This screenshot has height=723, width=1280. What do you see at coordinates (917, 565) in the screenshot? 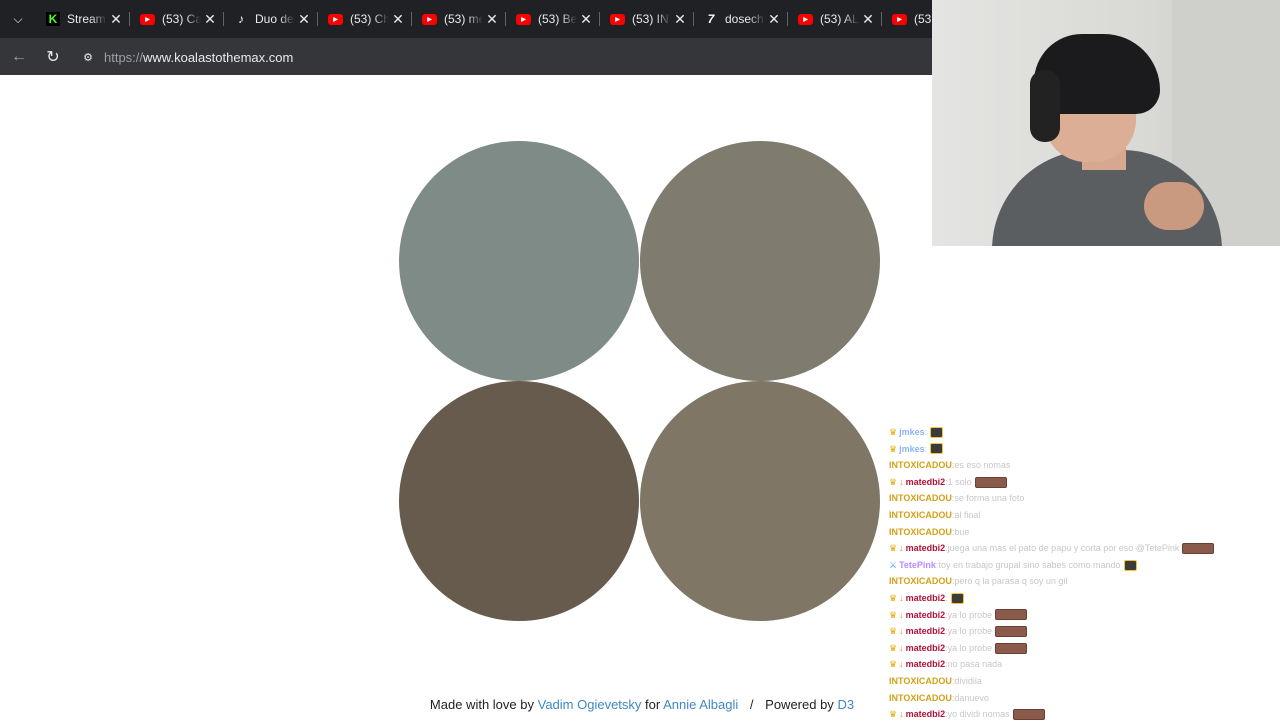
I see `chat-username: TetePink` at bounding box center [917, 565].